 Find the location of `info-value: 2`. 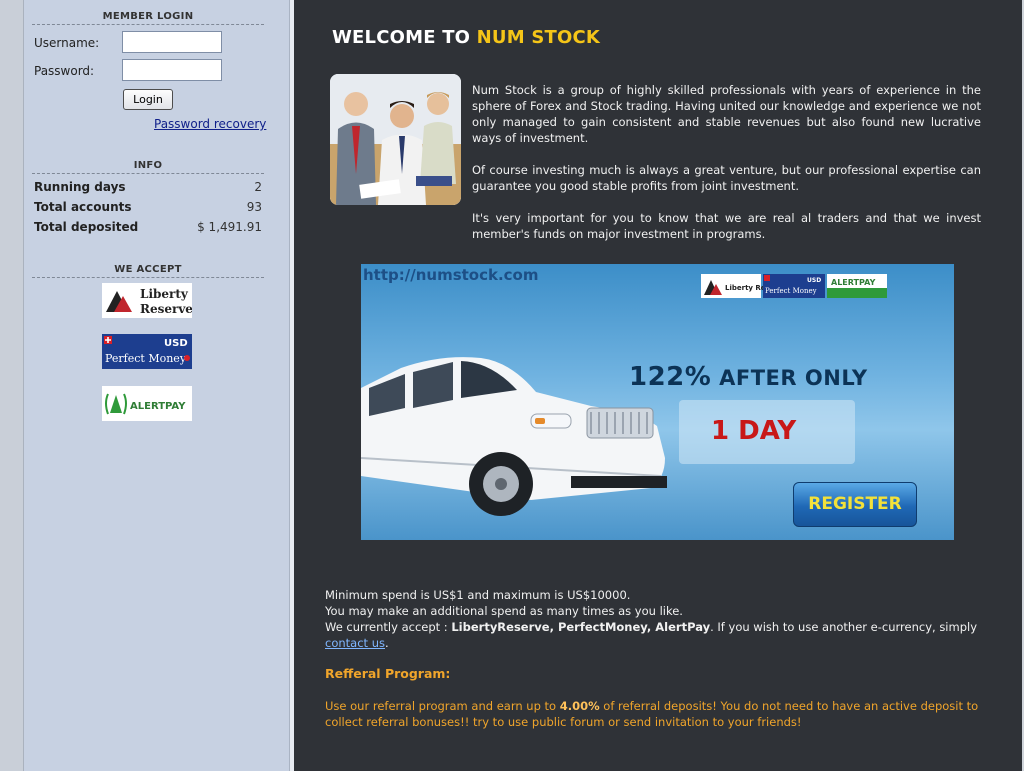

info-value: 2 is located at coordinates (258, 187).